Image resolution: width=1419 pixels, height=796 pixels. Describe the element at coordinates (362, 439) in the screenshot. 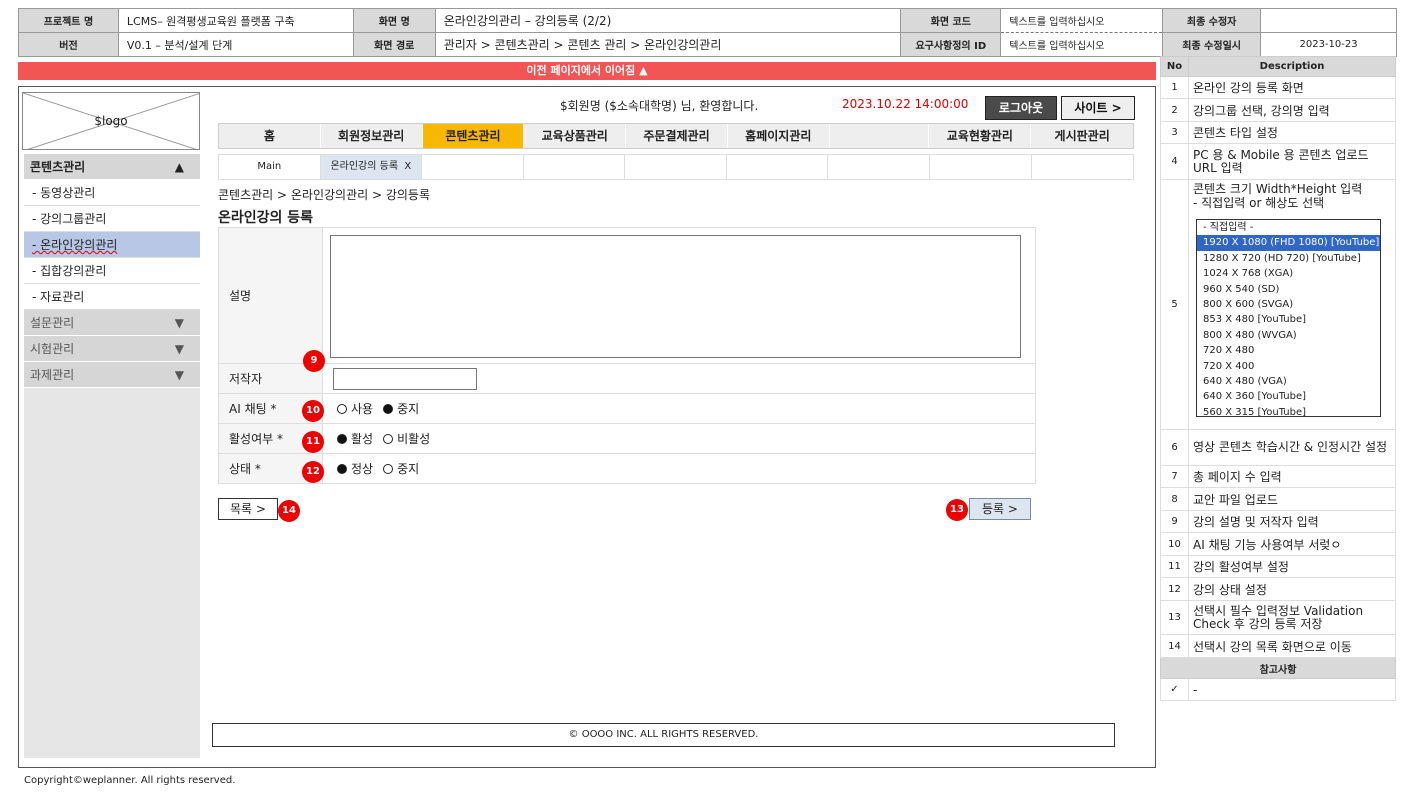

I see `active-on-label: 활성` at that location.